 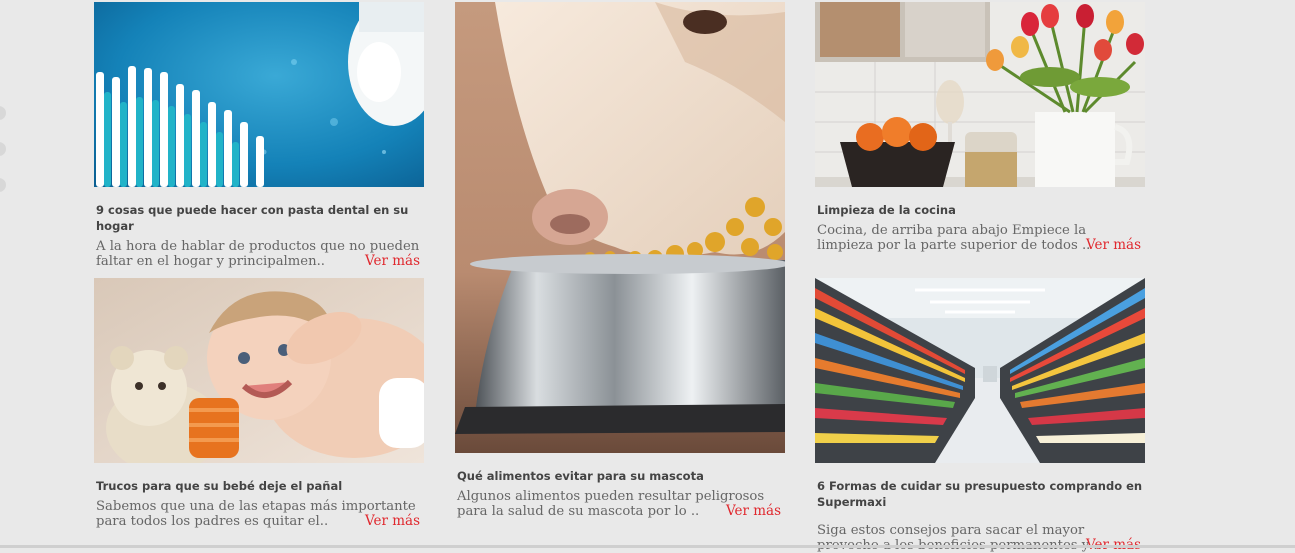 I want to click on supermarket-aisle-photo, so click(x=980, y=370).